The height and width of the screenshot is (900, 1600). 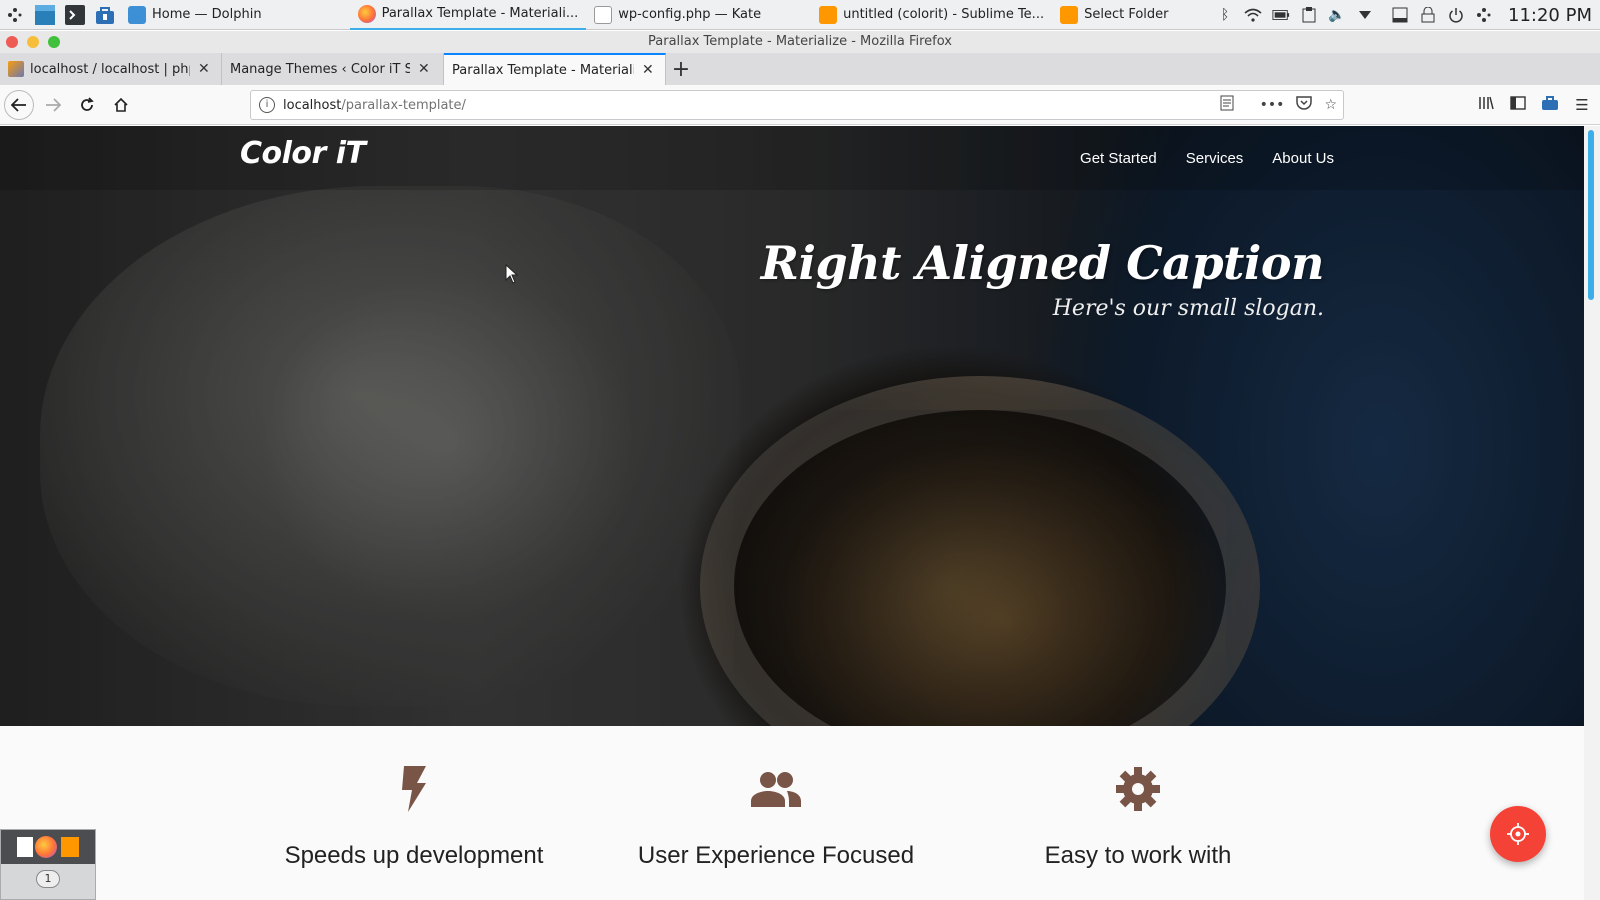 I want to click on desktop-number: 1, so click(x=48, y=879).